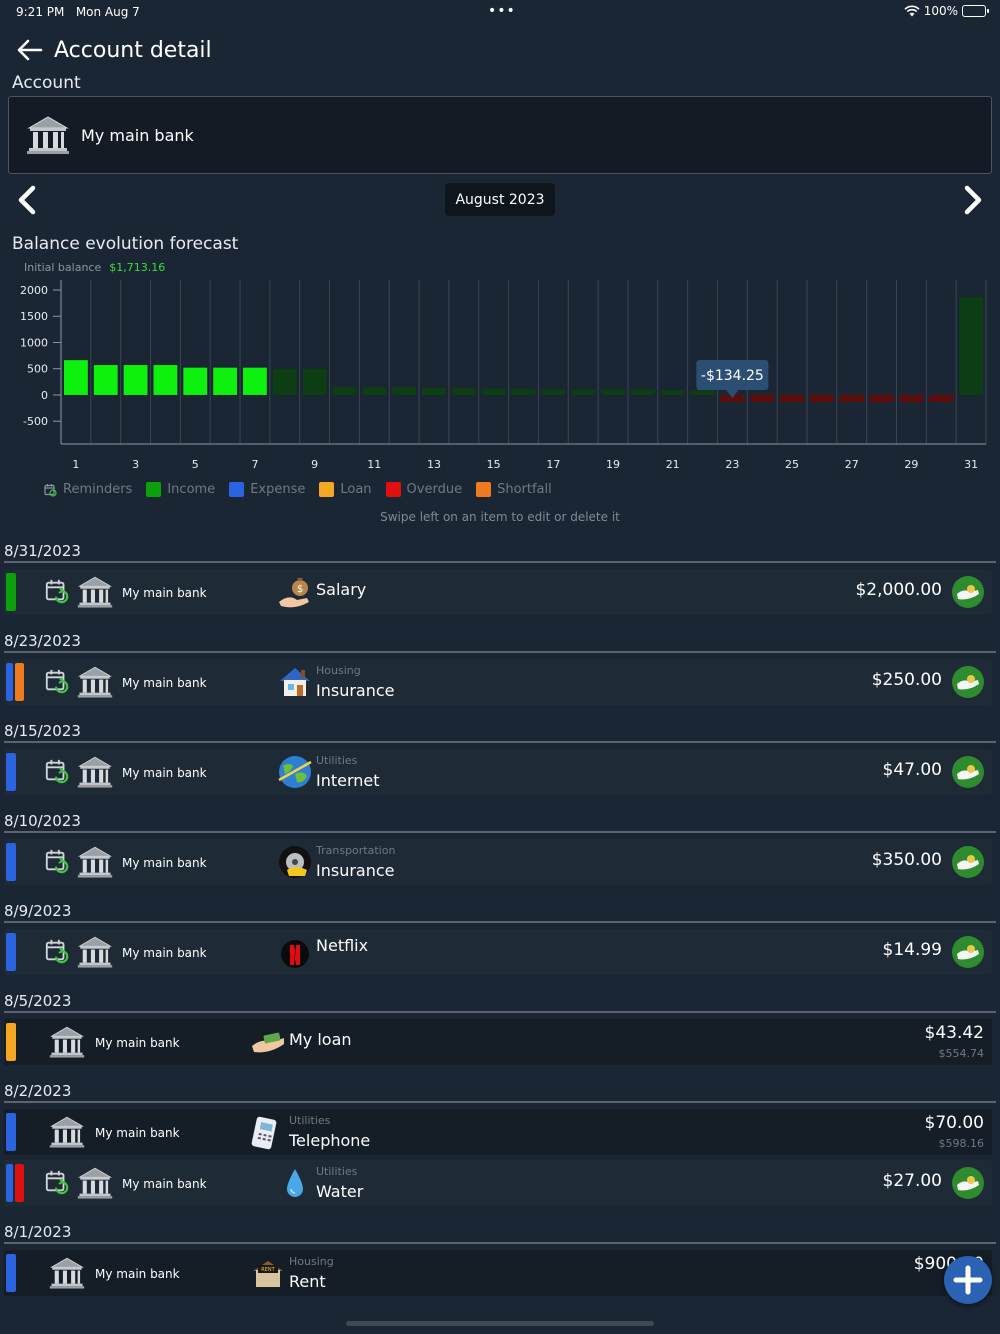 This screenshot has height=1334, width=1000. Describe the element at coordinates (29, 50) in the screenshot. I see `back-button` at that location.